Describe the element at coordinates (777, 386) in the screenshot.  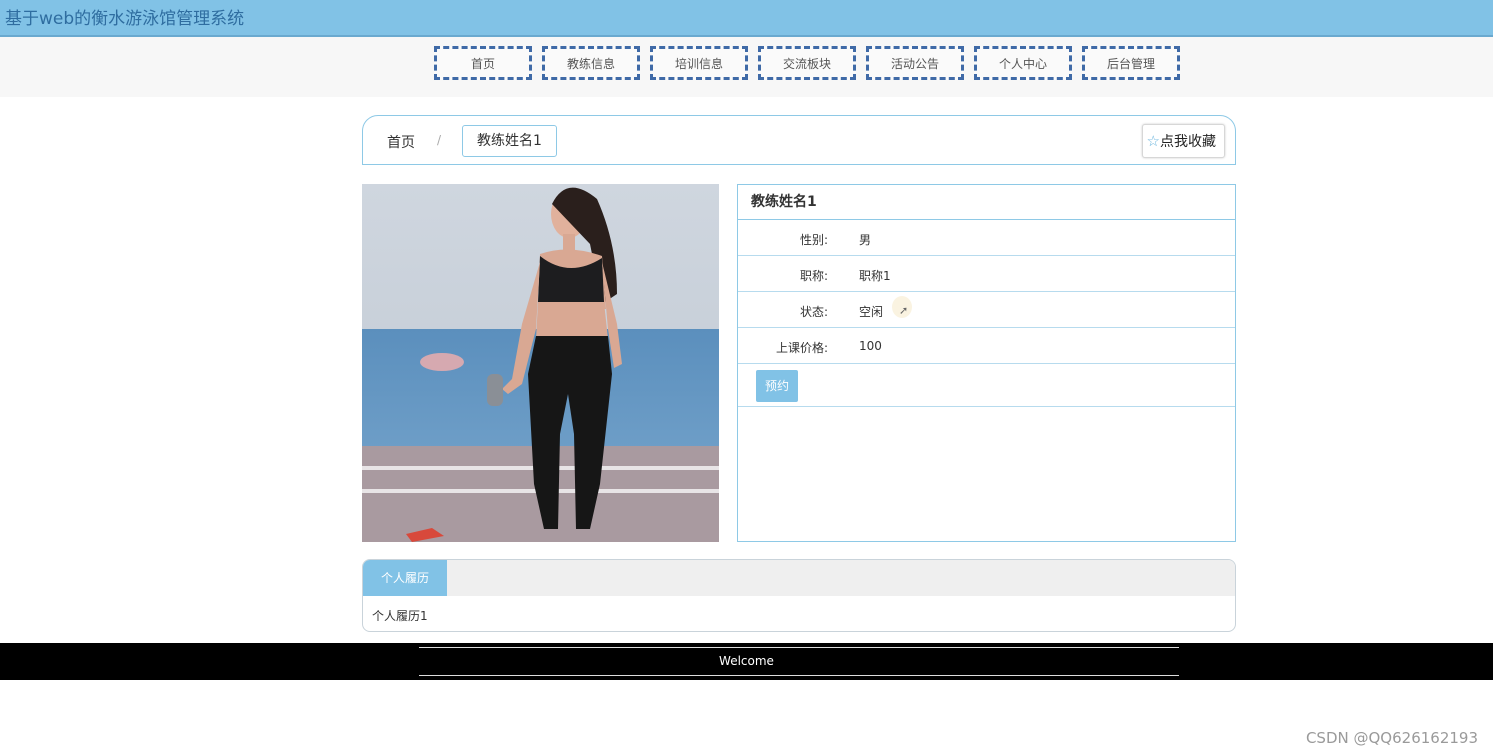
I see `book-button: 预约` at that location.